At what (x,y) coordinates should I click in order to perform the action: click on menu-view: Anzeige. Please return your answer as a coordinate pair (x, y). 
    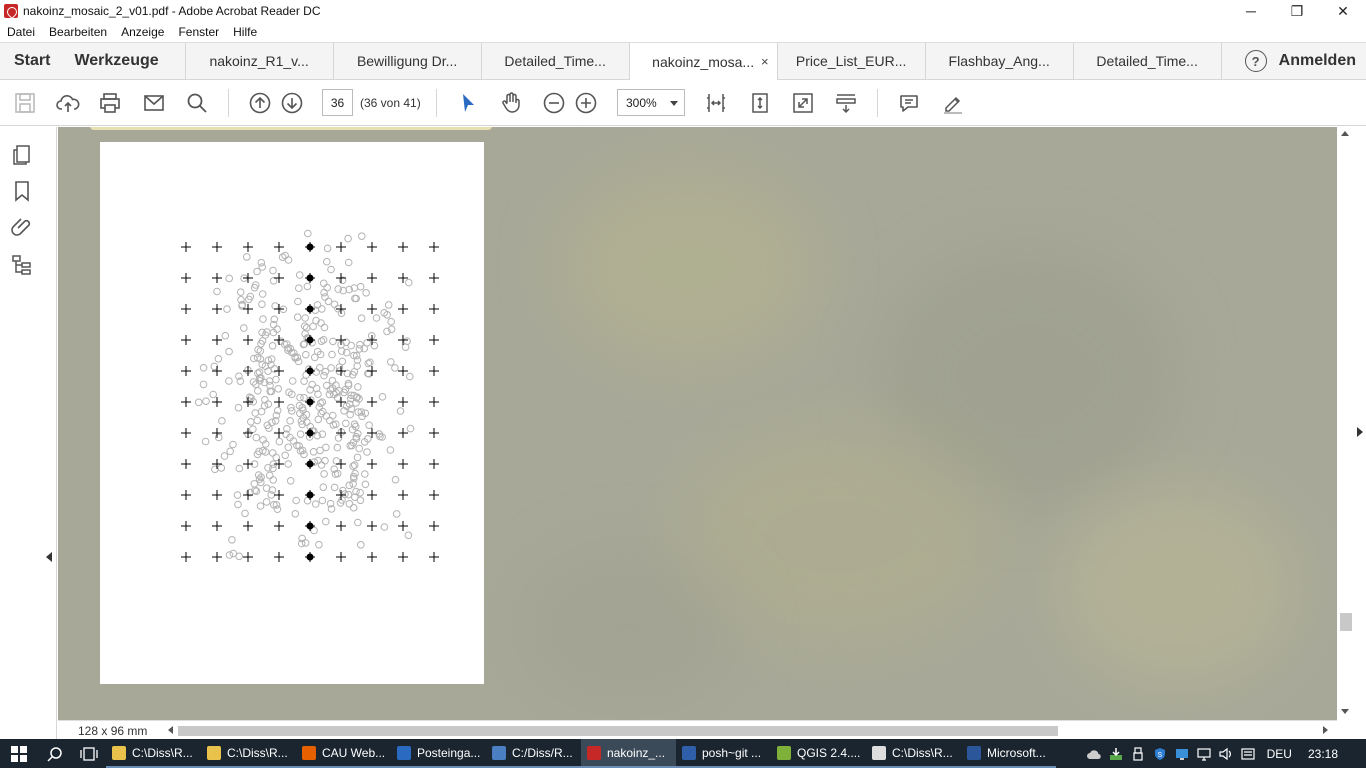
    Looking at the image, I should click on (142, 32).